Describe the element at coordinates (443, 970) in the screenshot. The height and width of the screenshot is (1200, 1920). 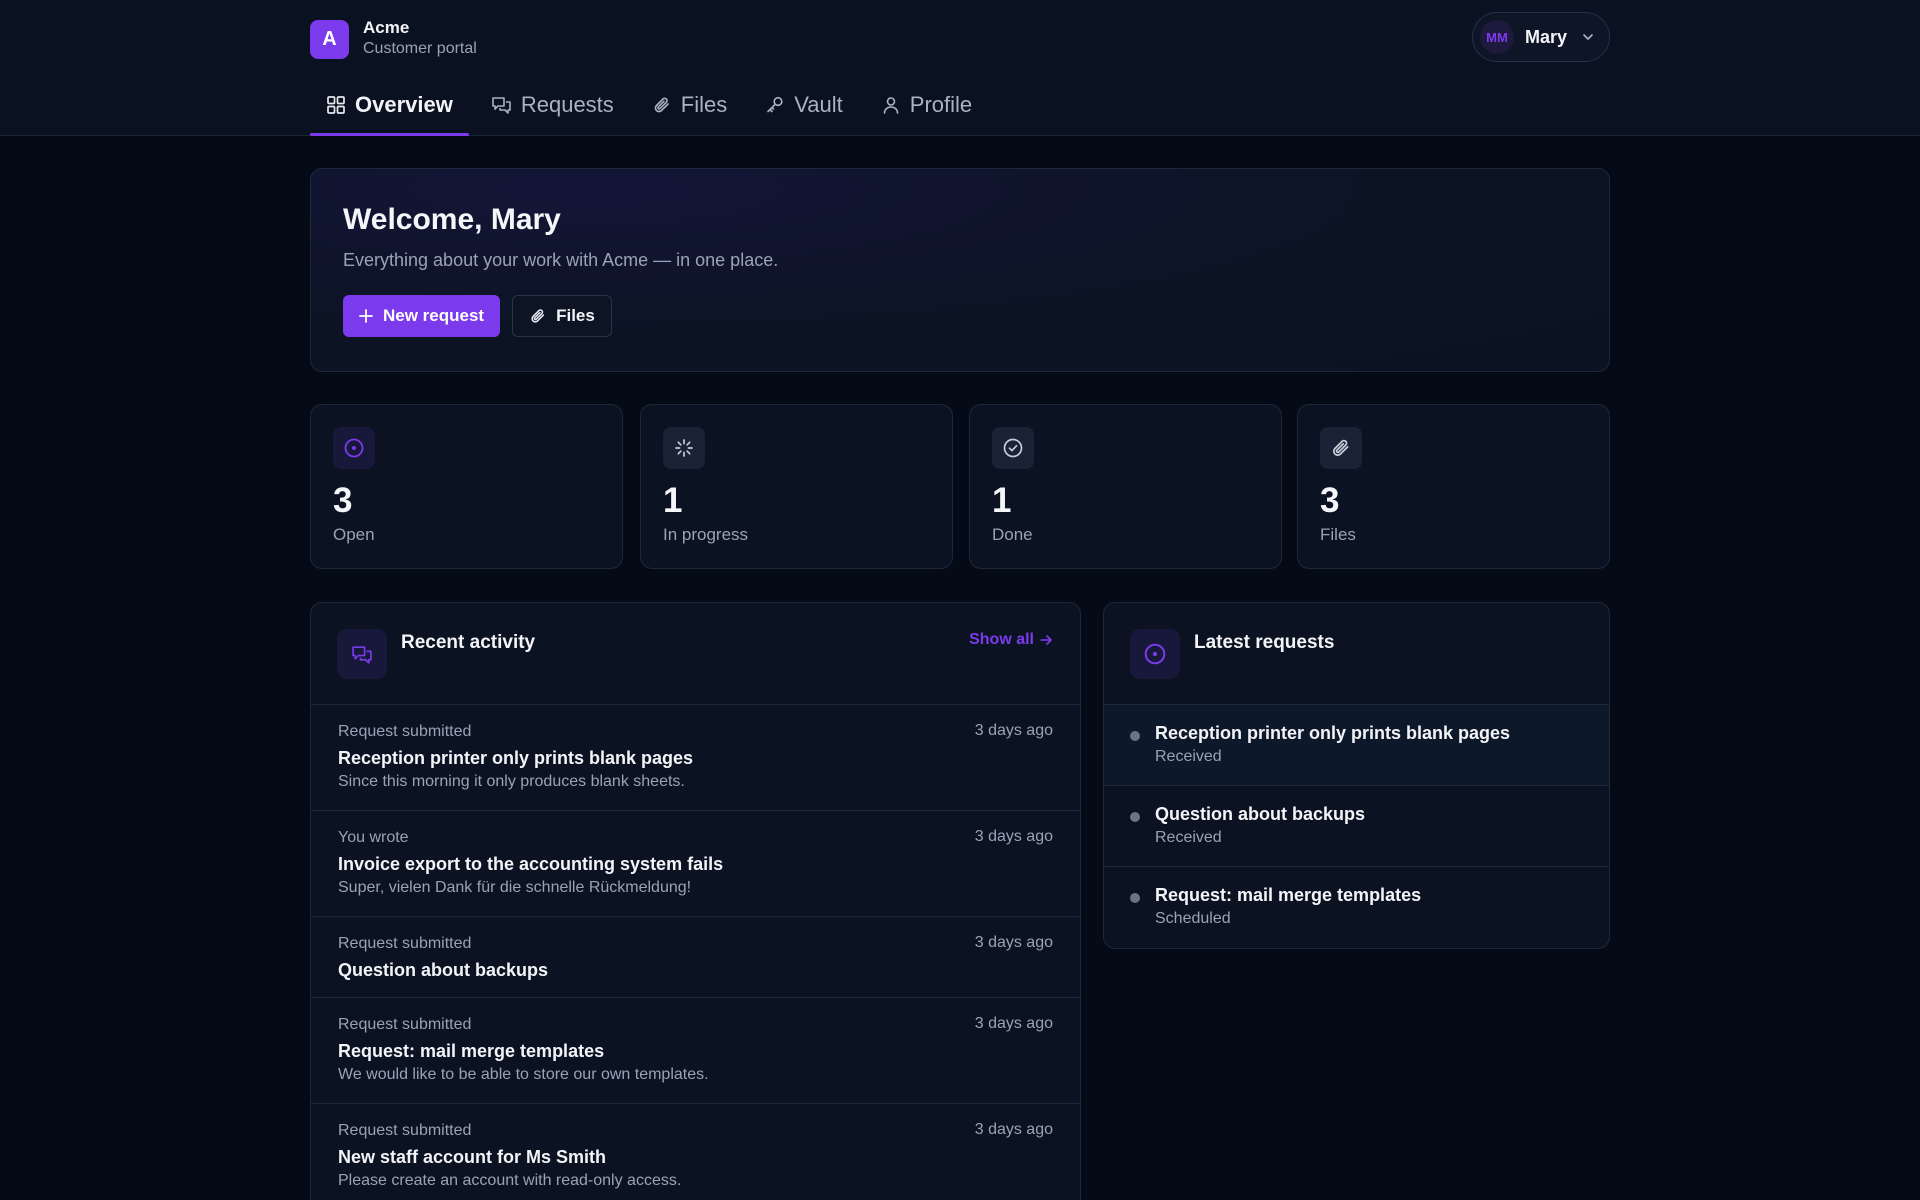
I see `activity-title: Question about backups` at that location.